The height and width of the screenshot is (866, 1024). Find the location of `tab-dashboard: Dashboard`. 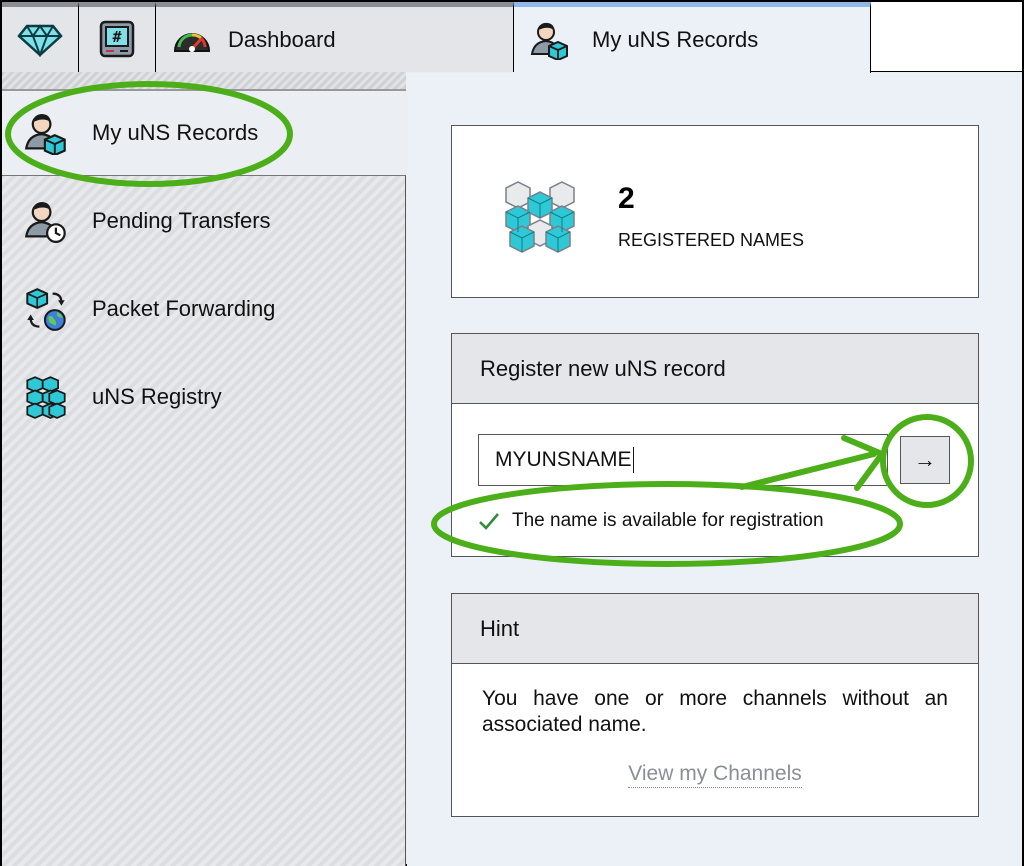

tab-dashboard: Dashboard is located at coordinates (335, 37).